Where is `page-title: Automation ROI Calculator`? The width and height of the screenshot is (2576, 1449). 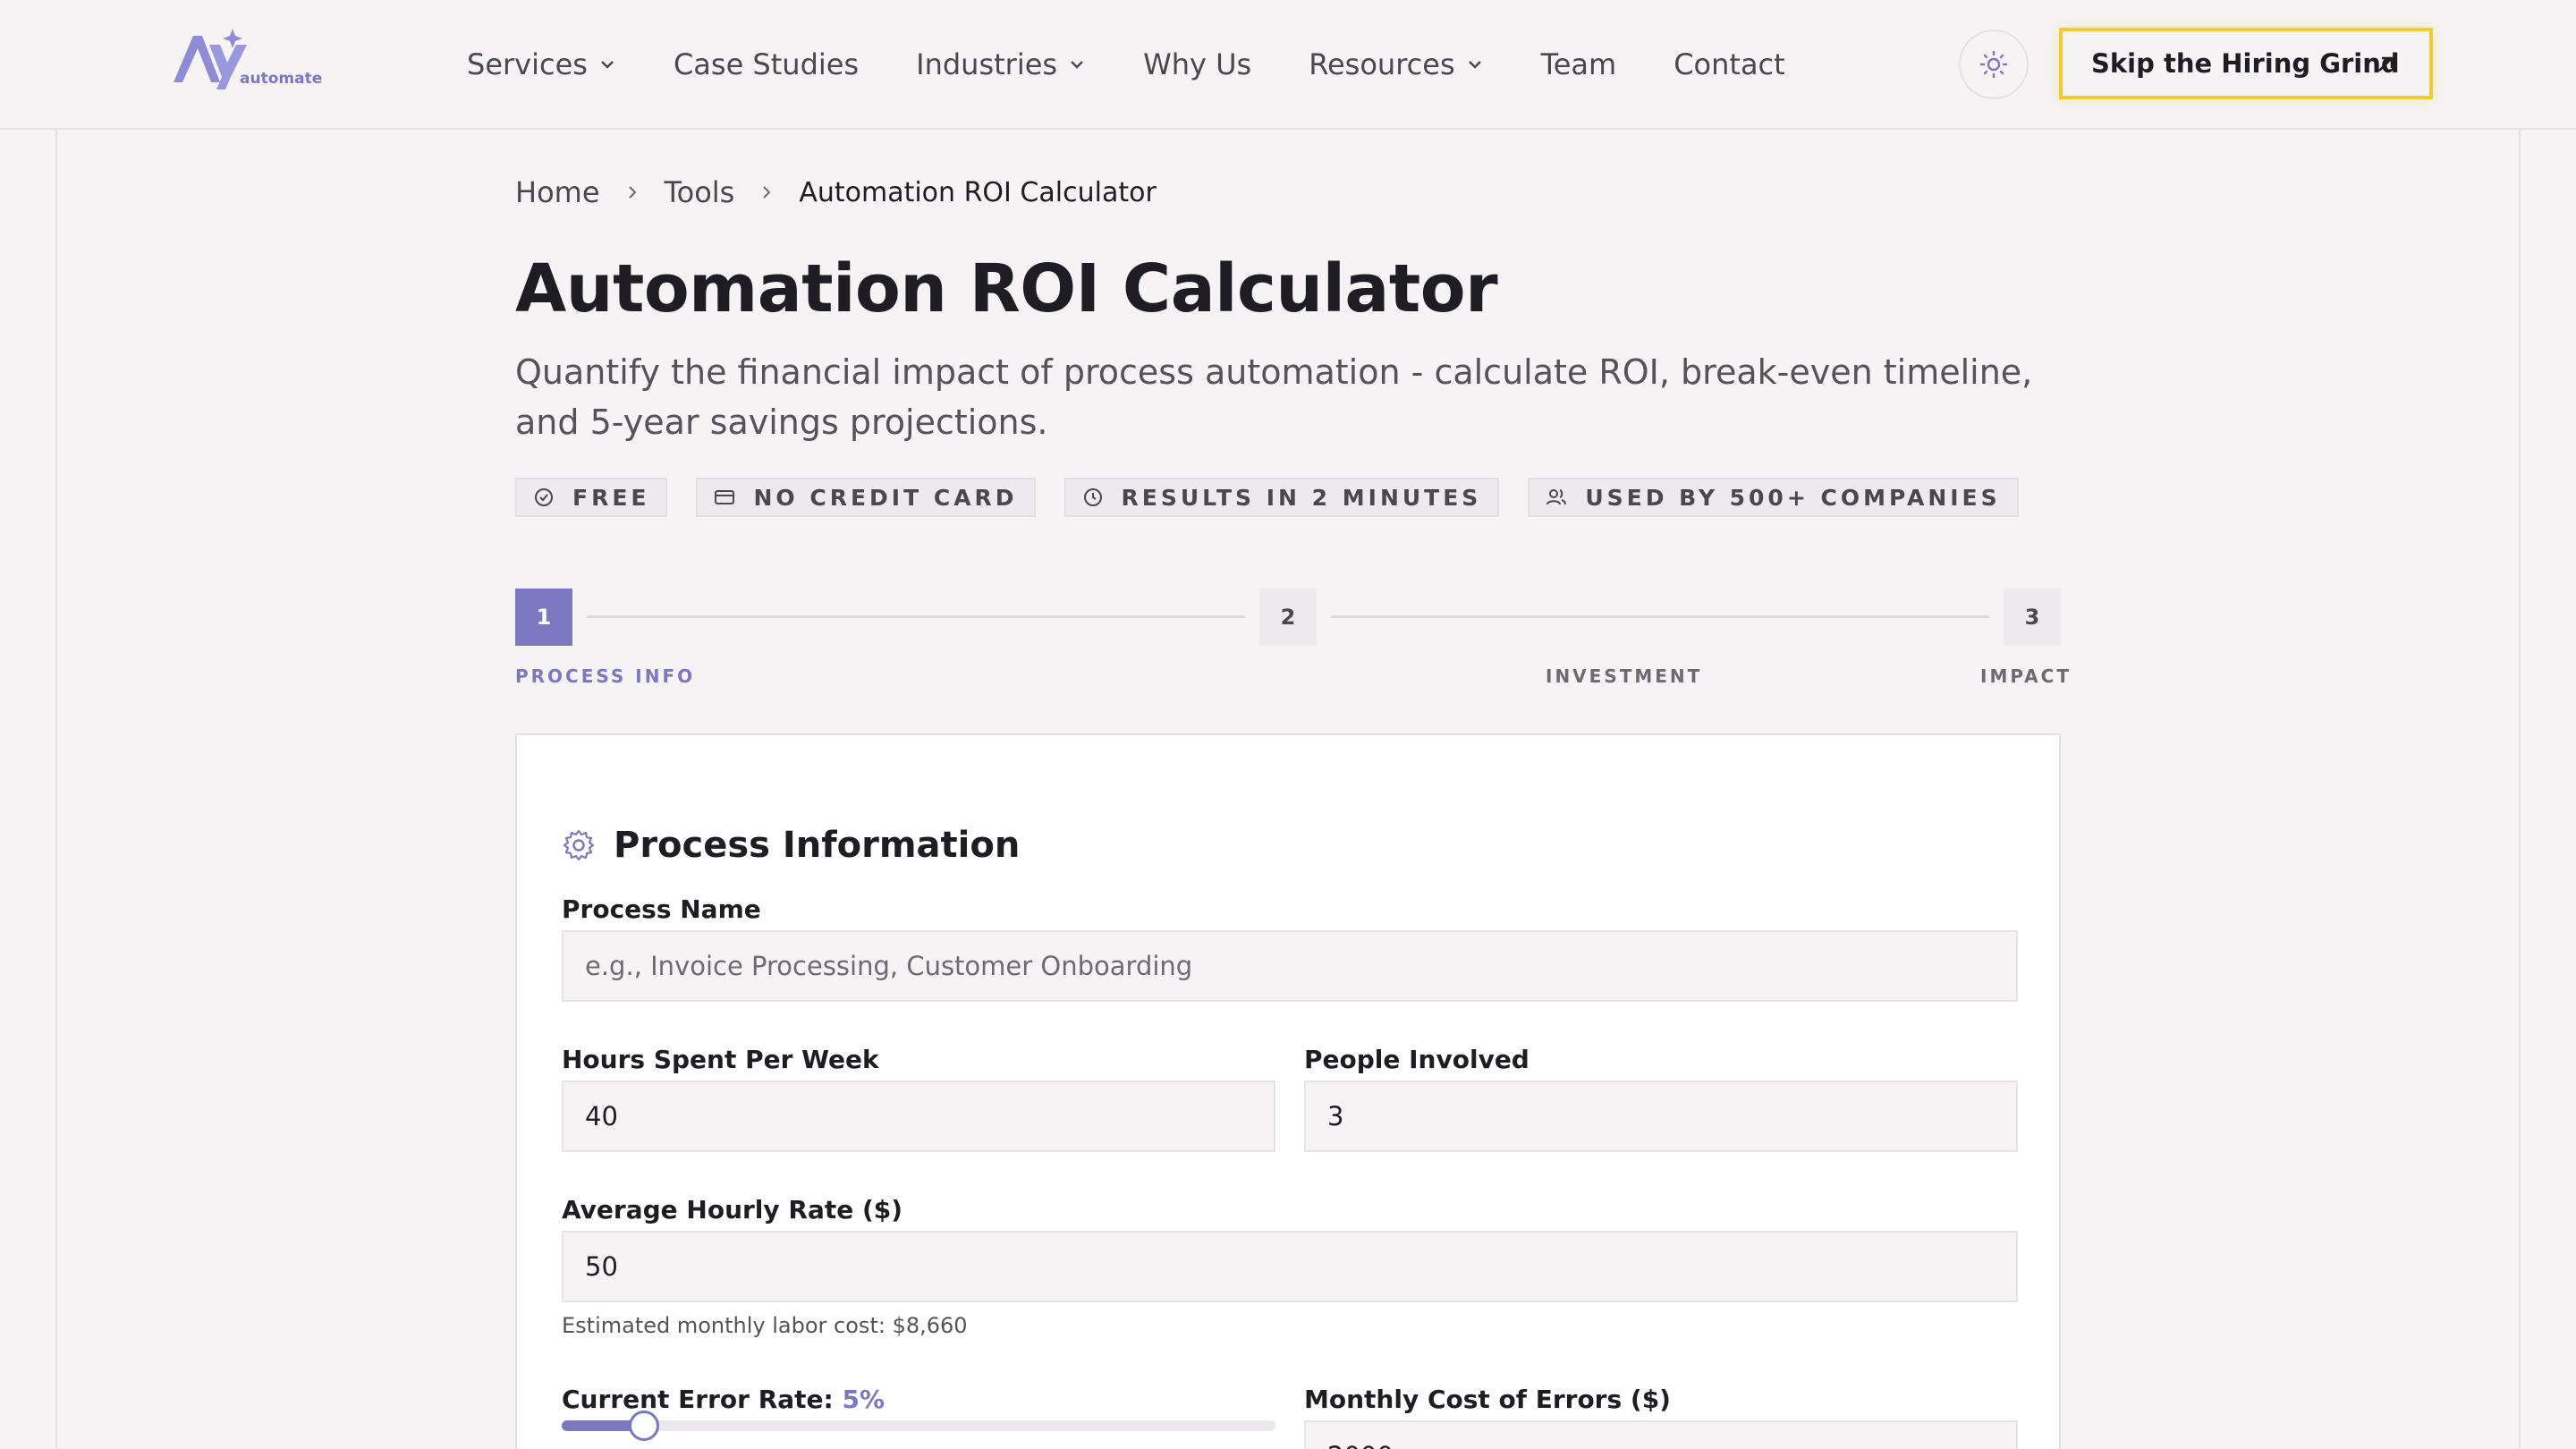
page-title: Automation ROI Calculator is located at coordinates (1006, 288).